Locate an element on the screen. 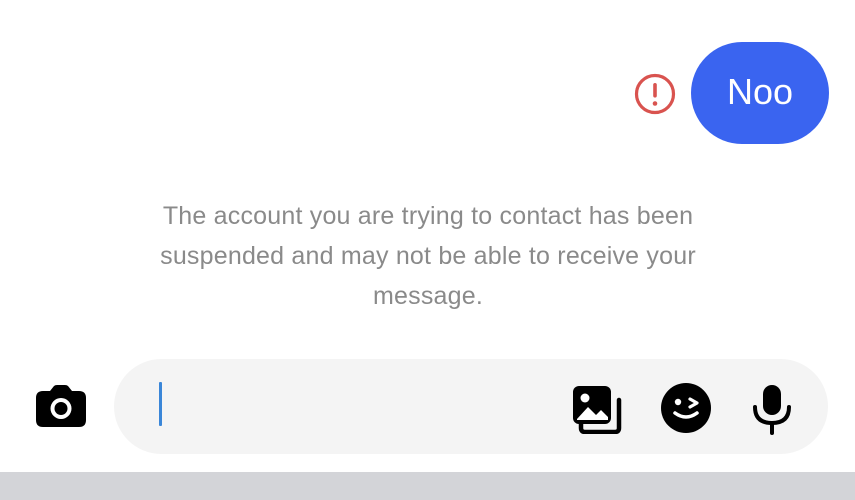 The height and width of the screenshot is (500, 855). gallery-icon is located at coordinates (597, 410).